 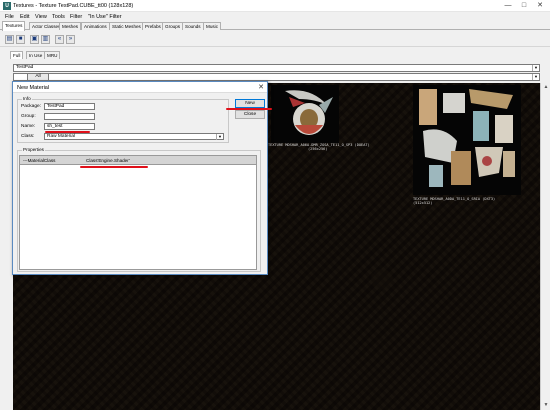 I want to click on class-select: Raw Material ▼, so click(x=134, y=136).